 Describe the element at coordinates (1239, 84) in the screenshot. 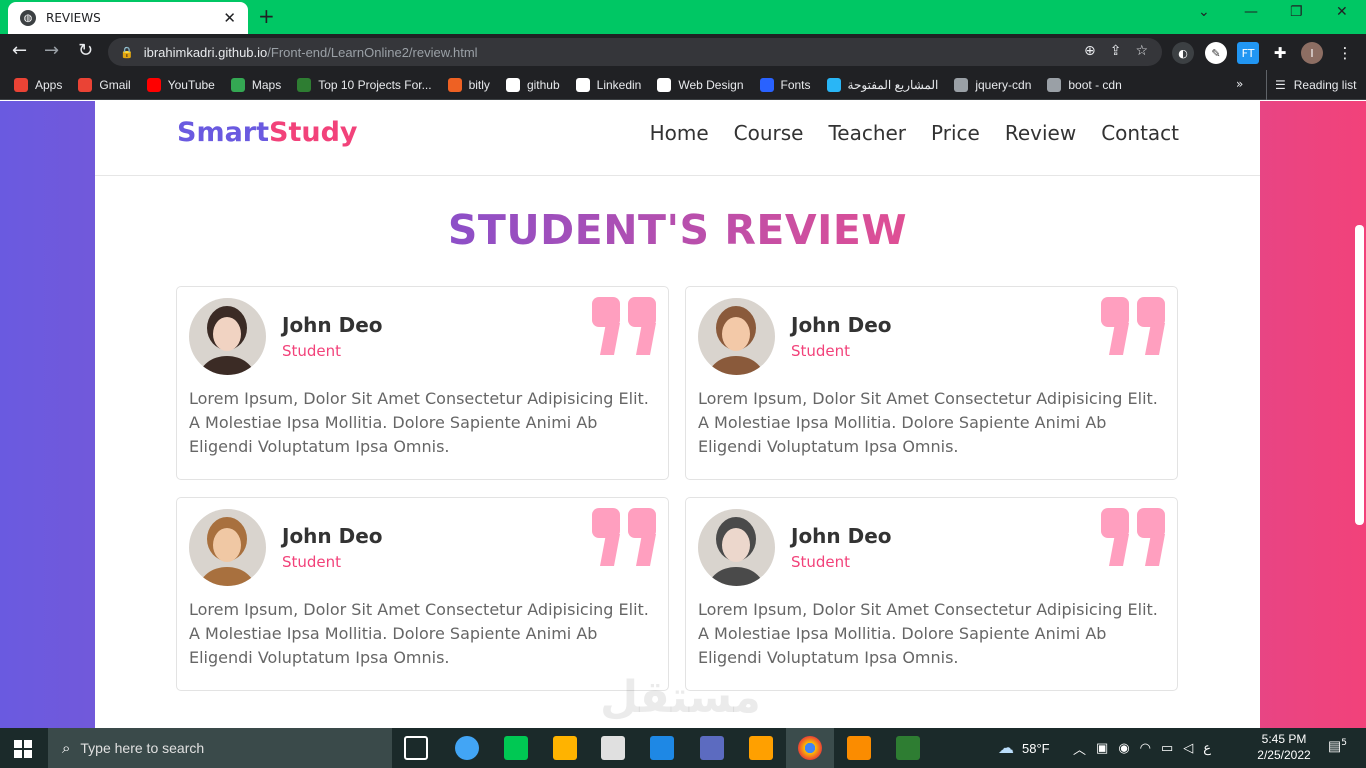

I see `bookmarks-more-button: »` at that location.